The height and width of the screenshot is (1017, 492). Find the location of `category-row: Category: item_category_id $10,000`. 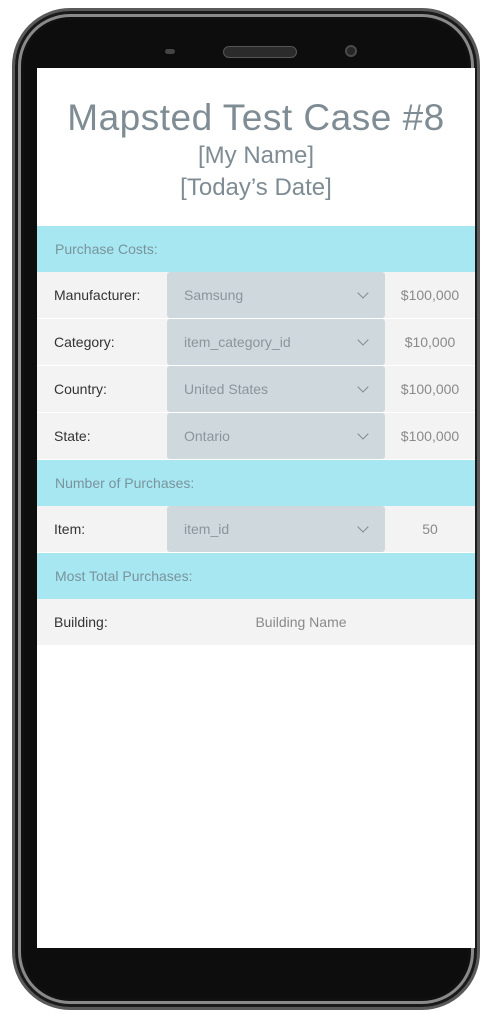

category-row: Category: item_category_id $10,000 is located at coordinates (256, 342).